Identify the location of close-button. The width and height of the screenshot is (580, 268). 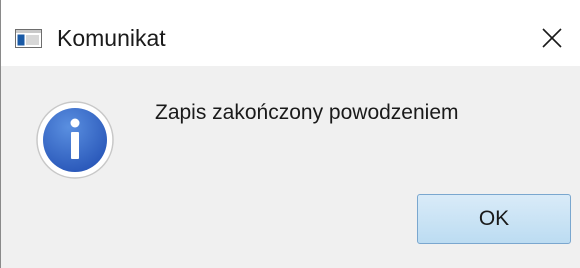
(552, 38).